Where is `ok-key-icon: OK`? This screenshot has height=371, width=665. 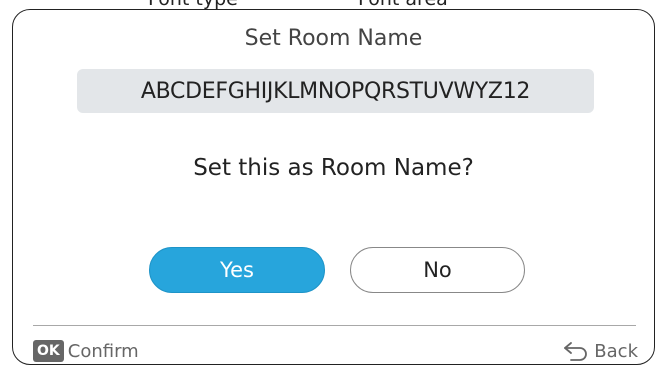
ok-key-icon: OK is located at coordinates (48, 351).